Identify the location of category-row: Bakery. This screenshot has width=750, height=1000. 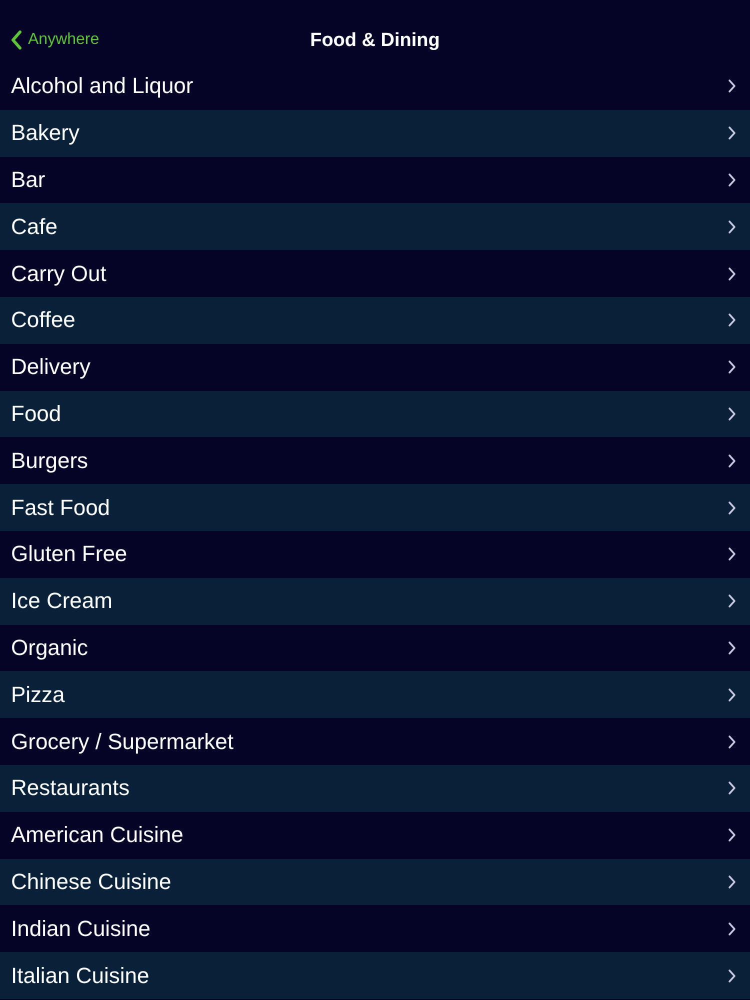
(375, 133).